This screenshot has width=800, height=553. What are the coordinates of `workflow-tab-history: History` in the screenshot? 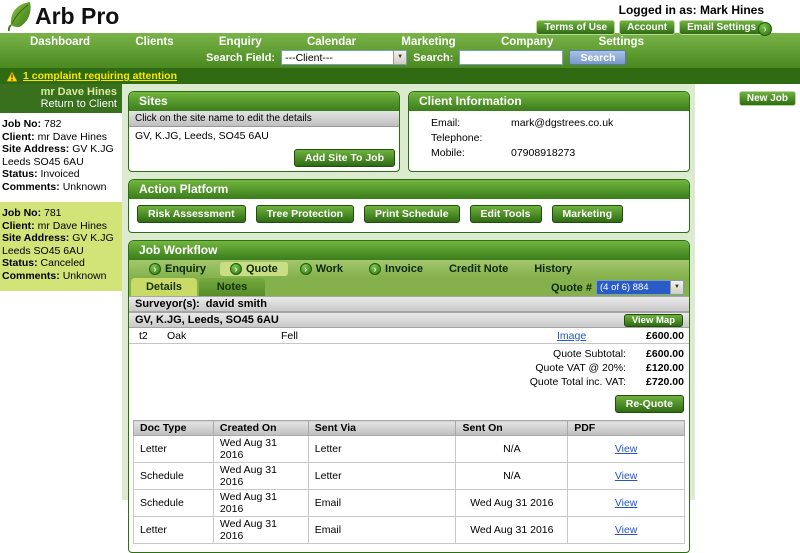 It's located at (554, 269).